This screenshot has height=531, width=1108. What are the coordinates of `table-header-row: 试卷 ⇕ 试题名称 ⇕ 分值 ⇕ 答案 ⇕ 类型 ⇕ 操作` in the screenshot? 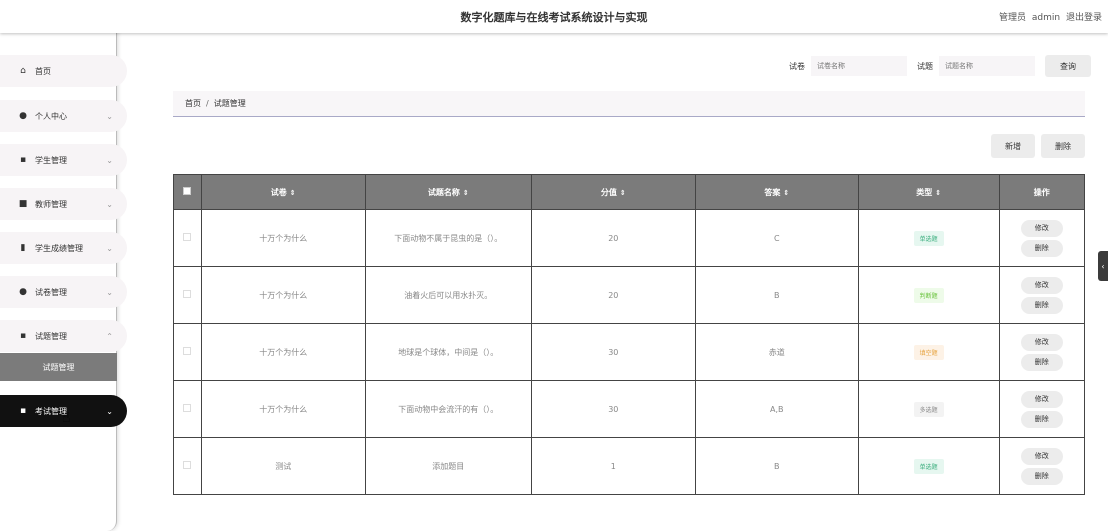 It's located at (629, 192).